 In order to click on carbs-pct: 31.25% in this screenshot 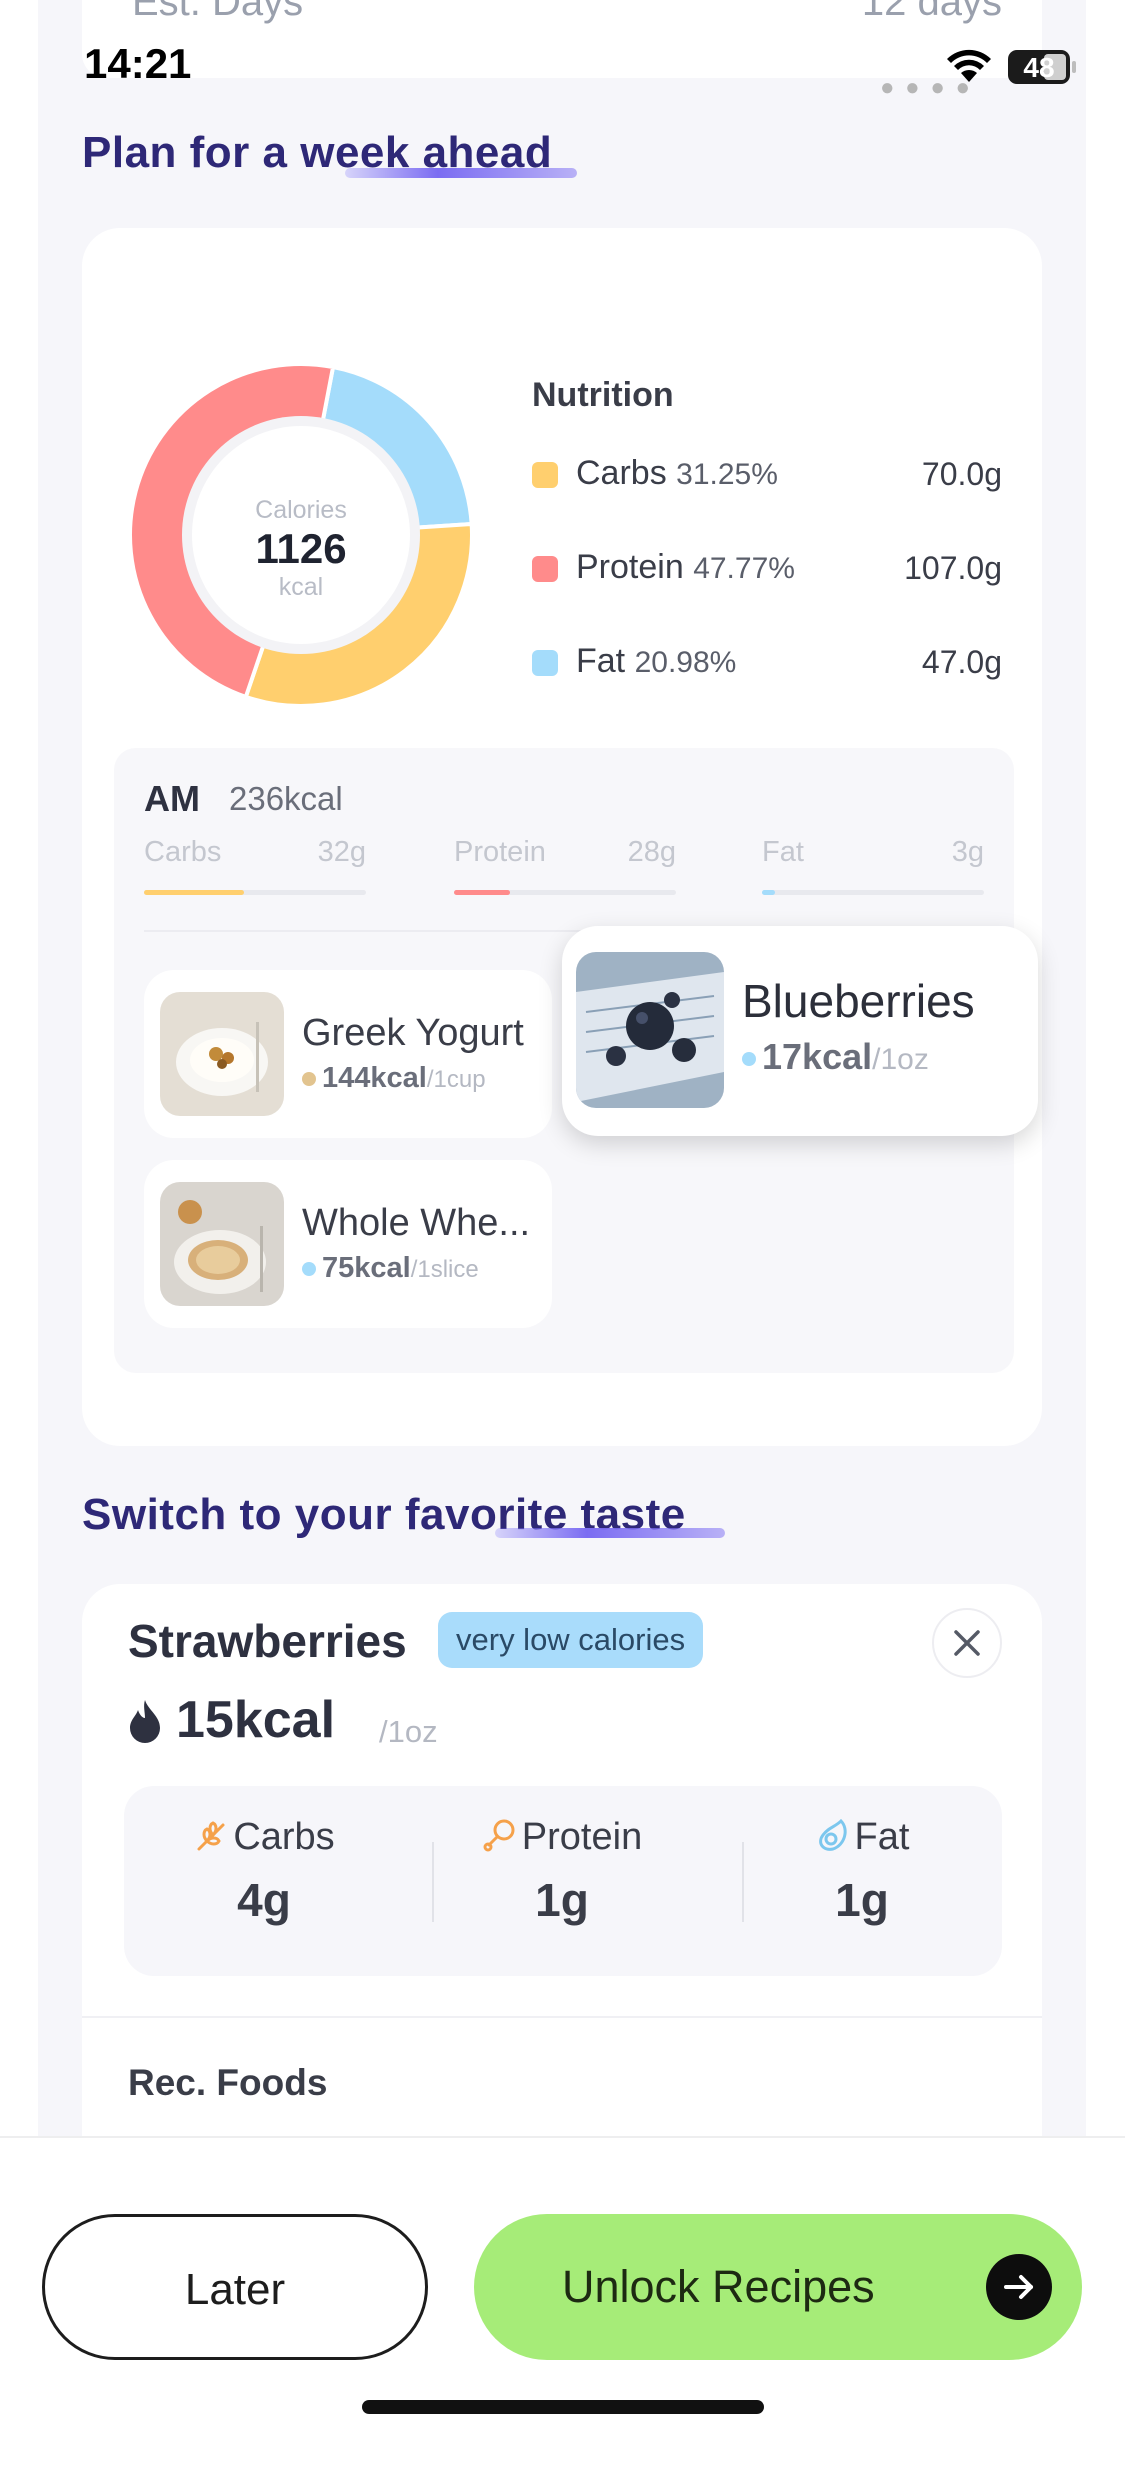, I will do `click(727, 474)`.